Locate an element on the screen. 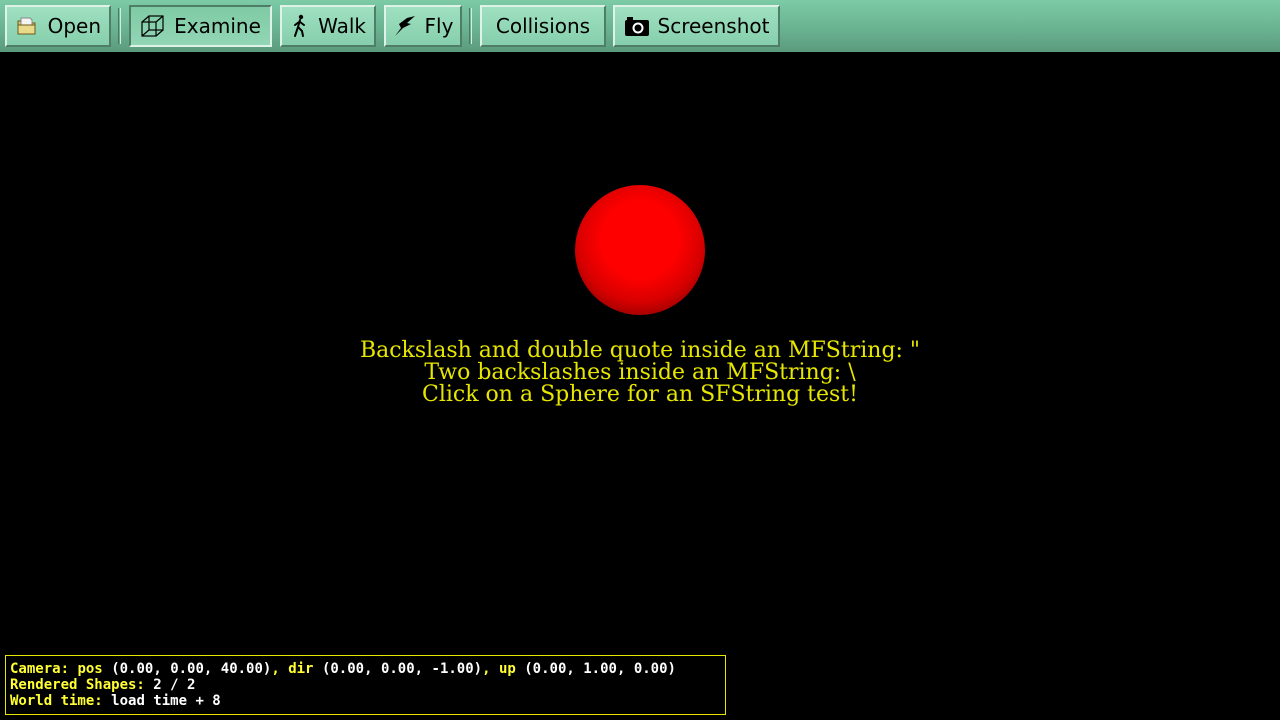 Image resolution: width=1280 pixels, height=720 pixels. up-label: up is located at coordinates (507, 669).